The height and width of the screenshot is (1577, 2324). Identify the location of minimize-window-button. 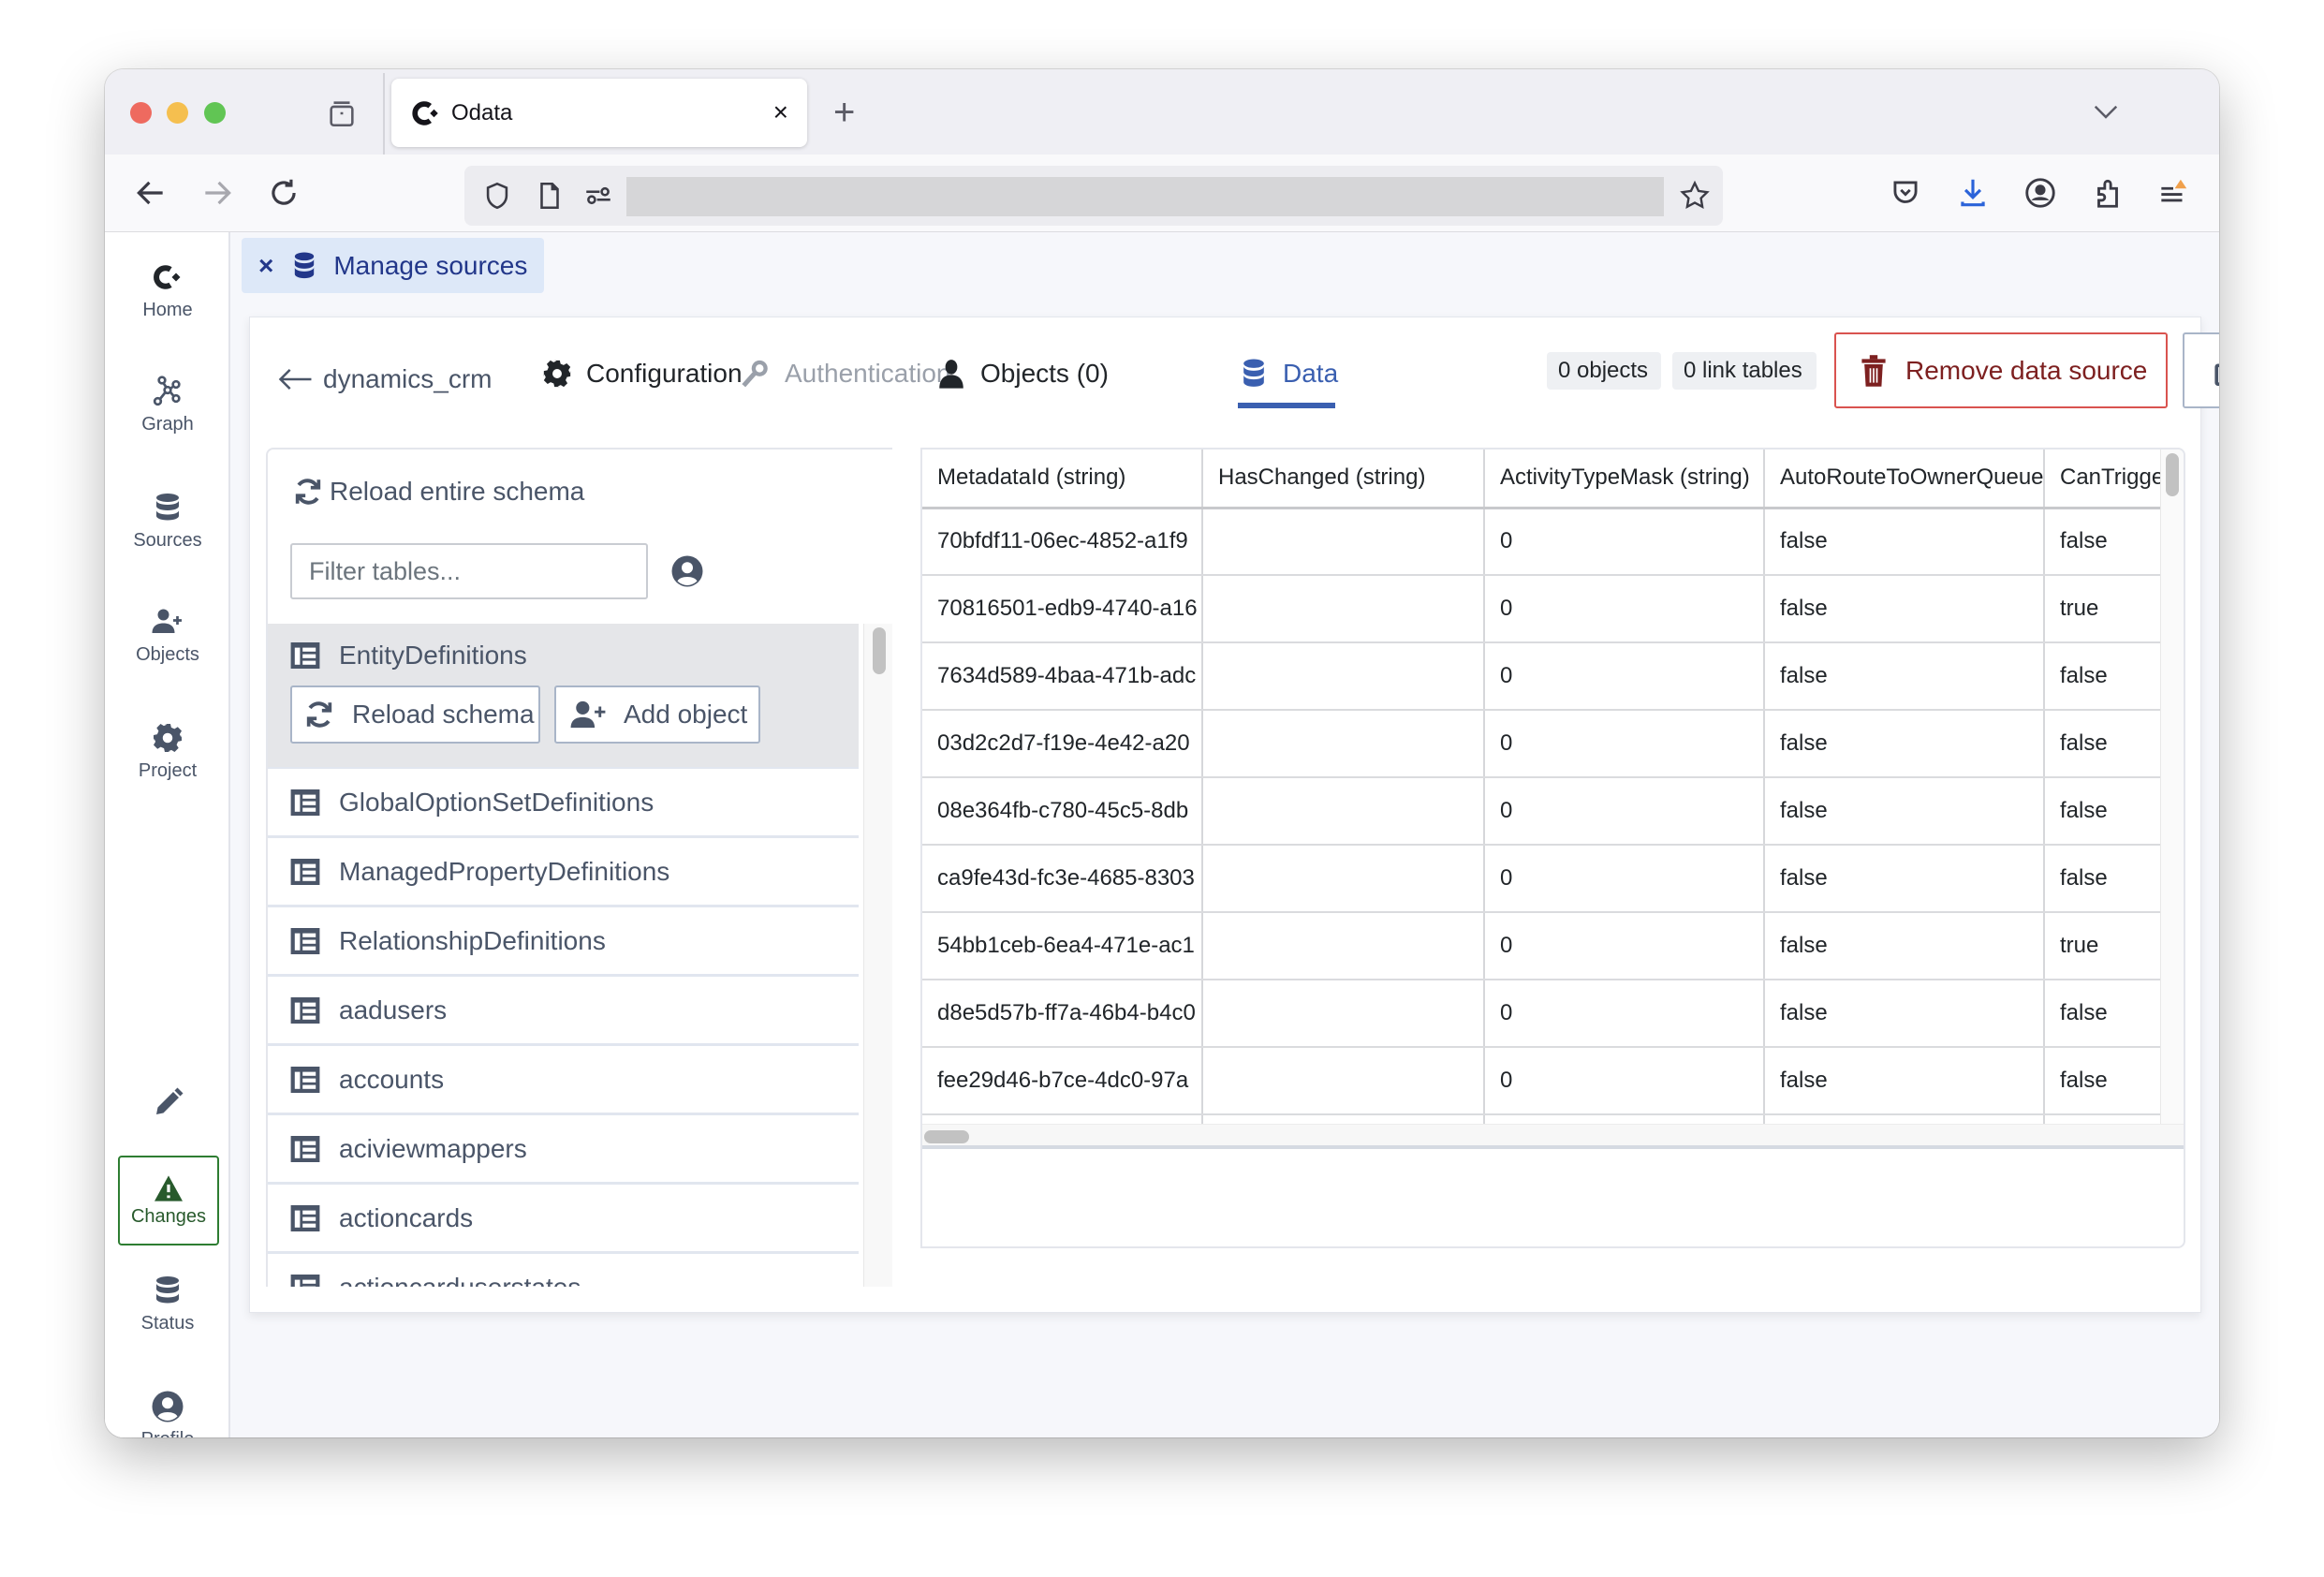
(177, 113).